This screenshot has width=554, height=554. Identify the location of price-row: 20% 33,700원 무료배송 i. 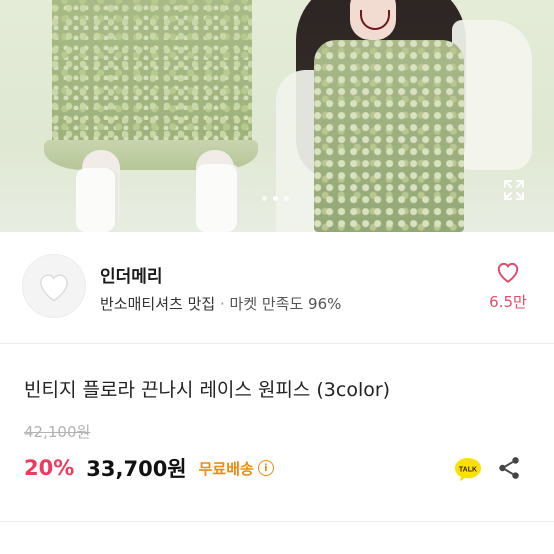
(149, 468).